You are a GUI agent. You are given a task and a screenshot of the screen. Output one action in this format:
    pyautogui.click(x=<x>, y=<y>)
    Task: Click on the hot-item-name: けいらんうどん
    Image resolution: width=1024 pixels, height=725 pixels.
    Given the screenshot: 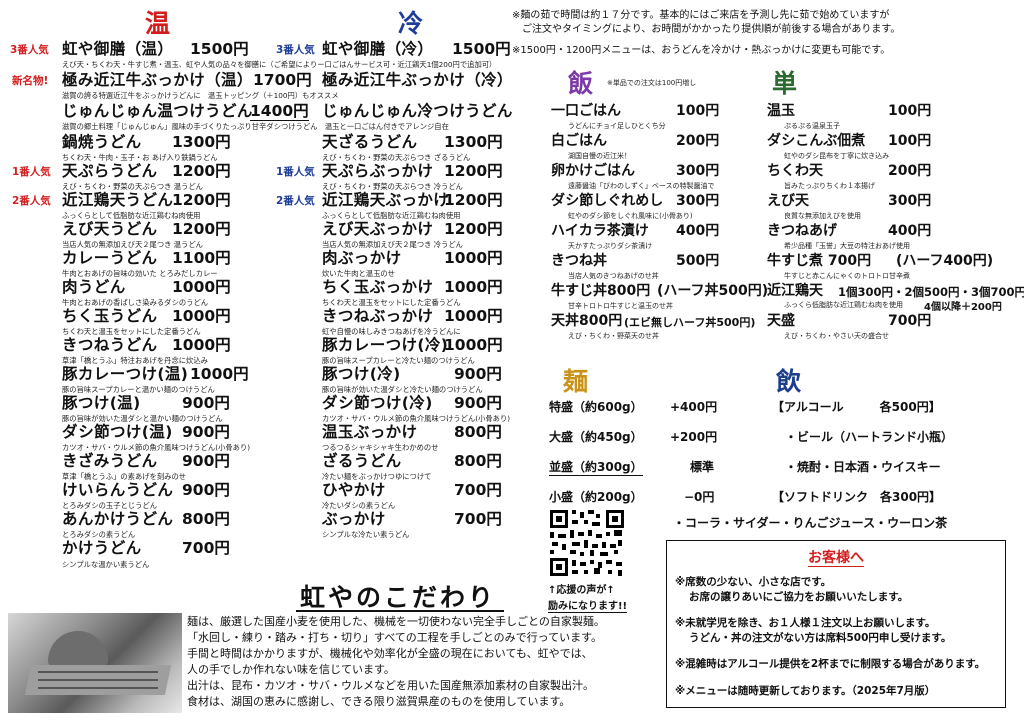 What is the action you would take?
    pyautogui.click(x=118, y=490)
    